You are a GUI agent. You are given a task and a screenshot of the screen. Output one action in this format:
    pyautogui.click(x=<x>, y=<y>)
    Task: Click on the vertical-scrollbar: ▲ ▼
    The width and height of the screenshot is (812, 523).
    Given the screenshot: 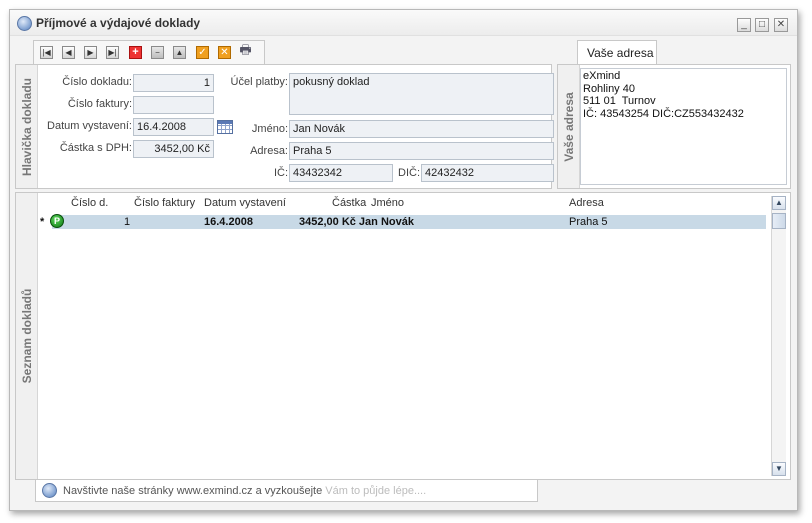 What is the action you would take?
    pyautogui.click(x=778, y=336)
    